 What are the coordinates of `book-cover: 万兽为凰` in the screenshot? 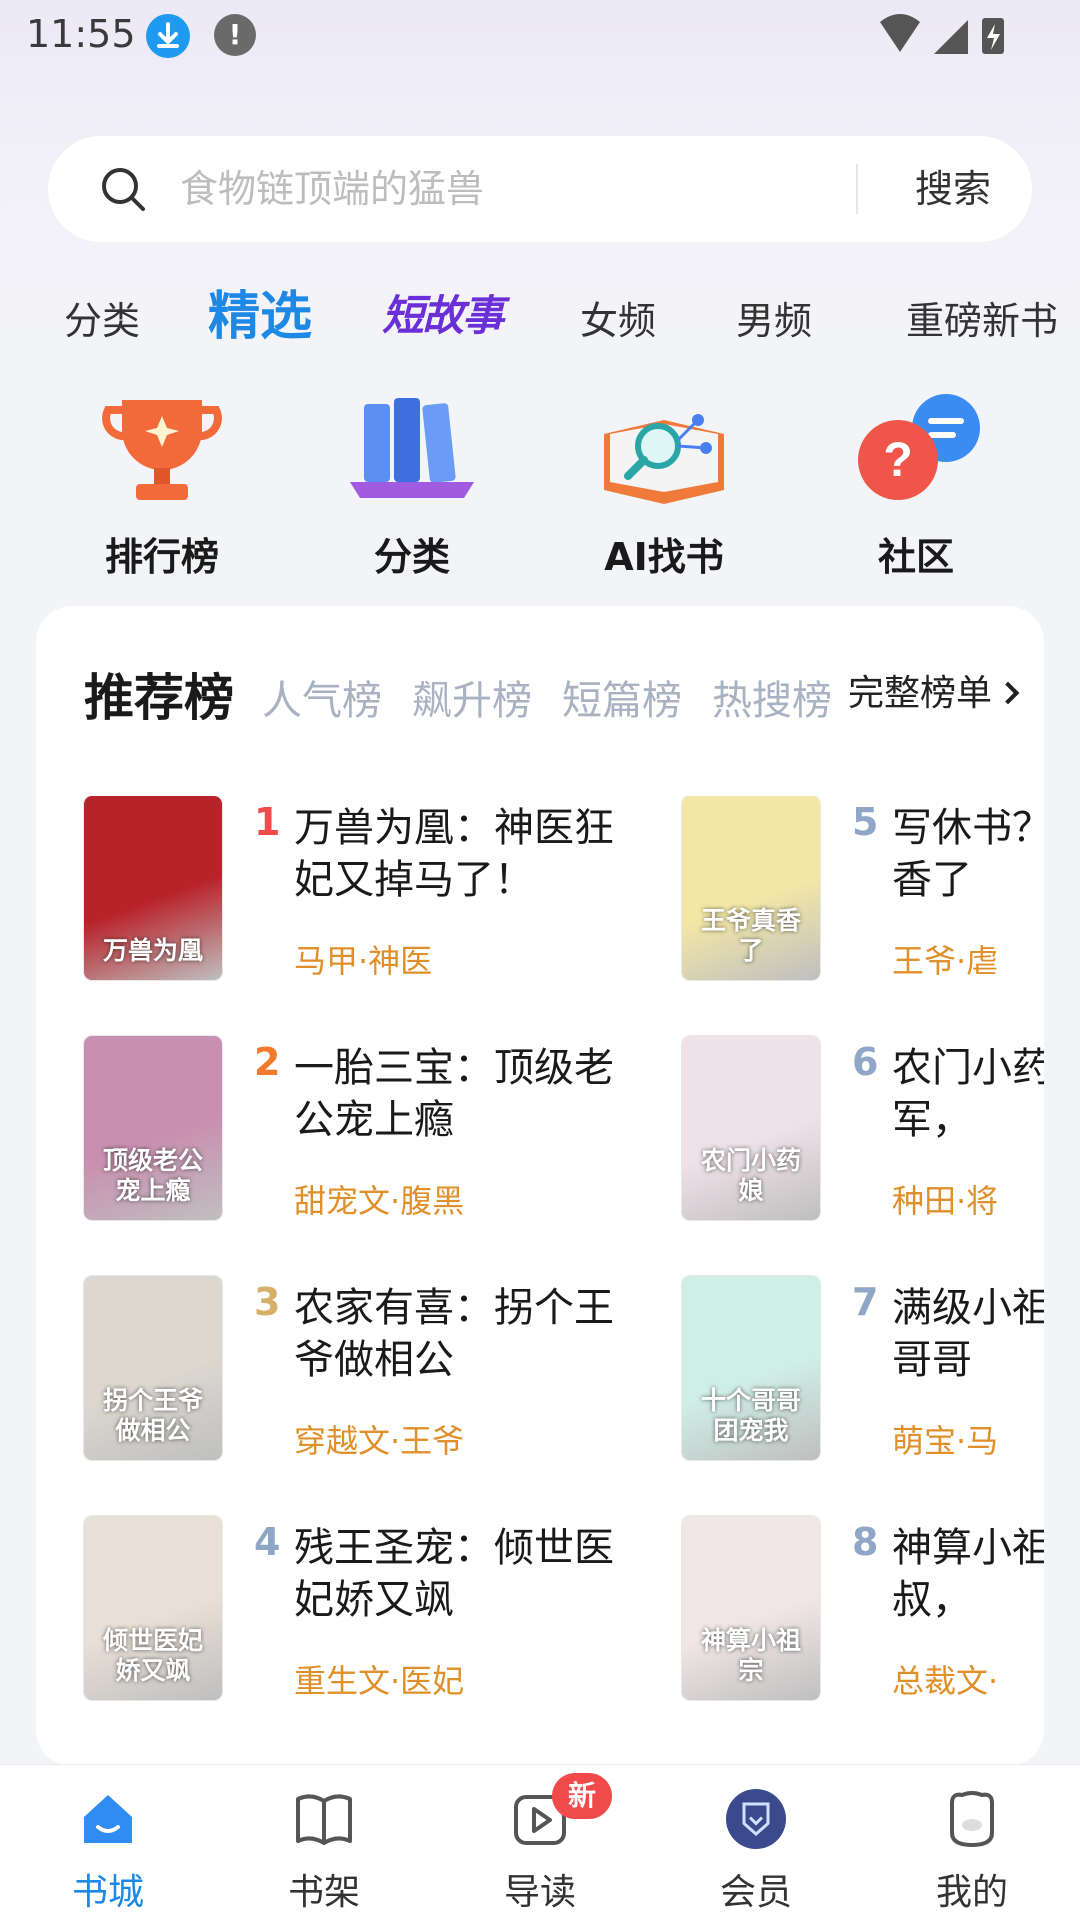 It's located at (153, 888).